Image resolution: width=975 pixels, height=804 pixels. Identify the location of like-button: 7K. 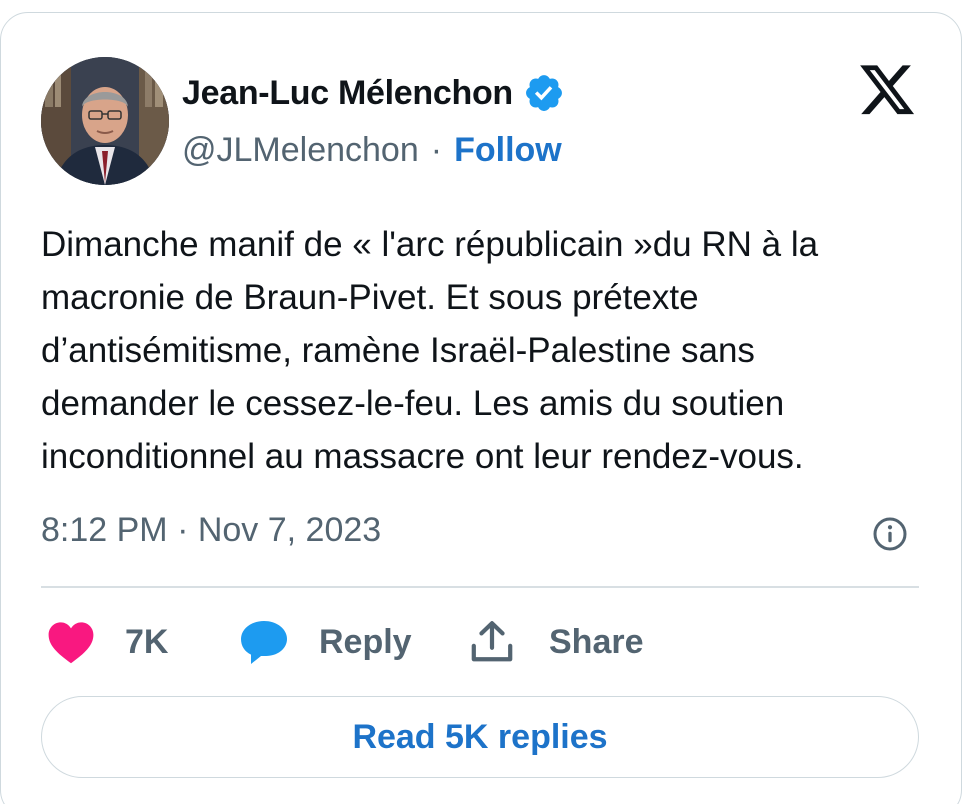
(107, 642).